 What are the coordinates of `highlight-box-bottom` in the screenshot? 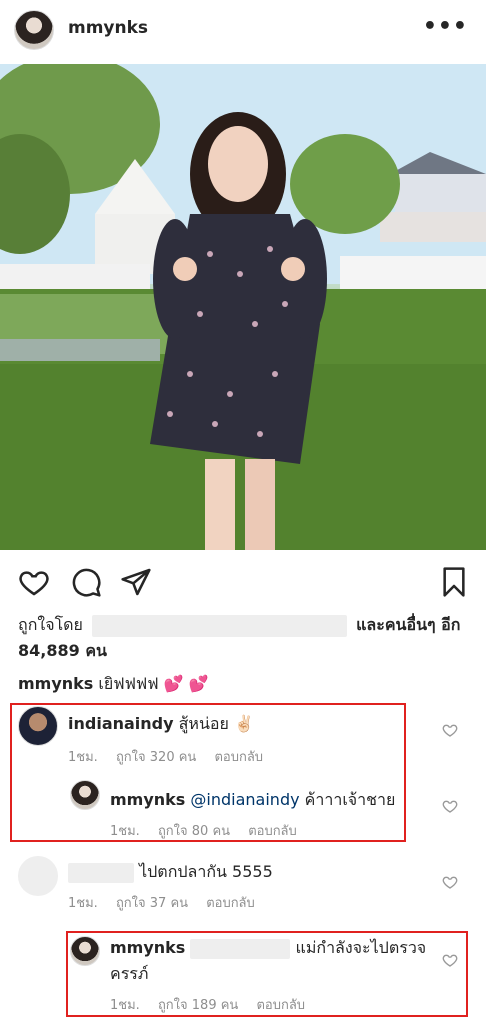 It's located at (267, 974).